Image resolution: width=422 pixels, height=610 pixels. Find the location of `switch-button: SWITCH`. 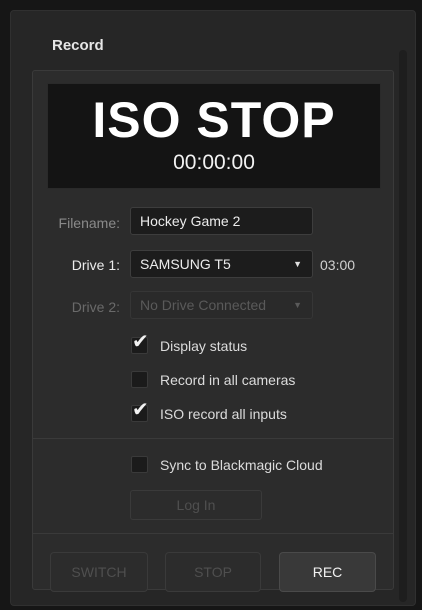

switch-button: SWITCH is located at coordinates (99, 572).